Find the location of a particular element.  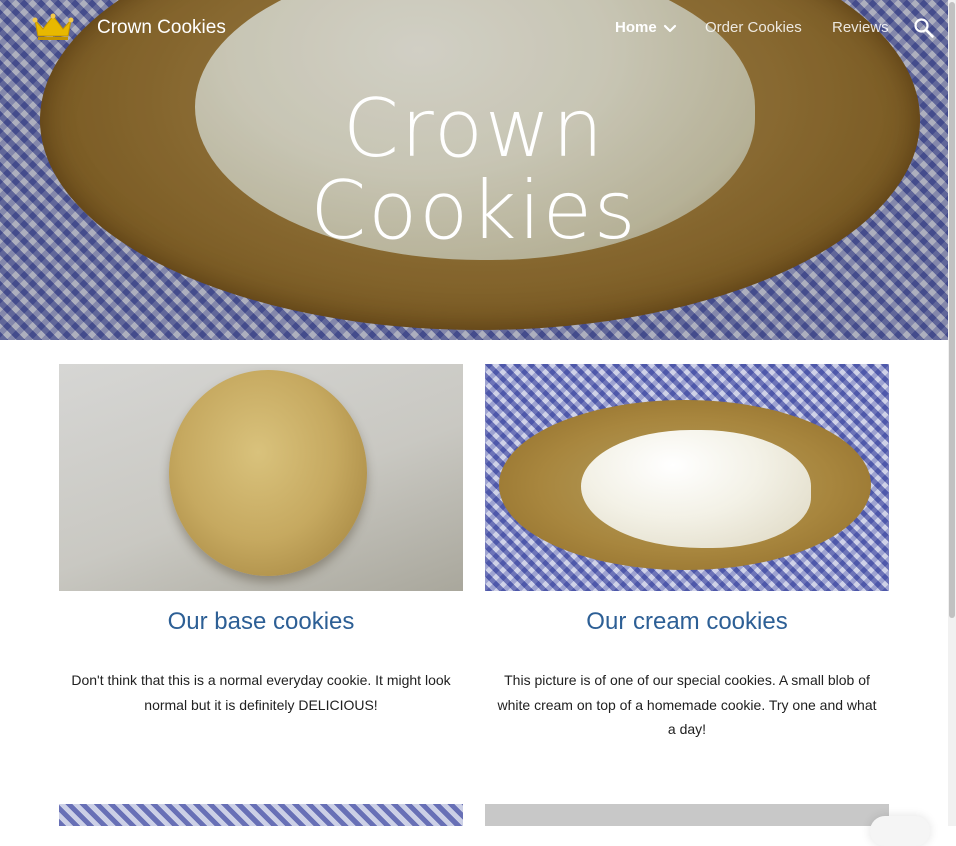

nav-item-order-cookies: Order Cookies is located at coordinates (753, 27).